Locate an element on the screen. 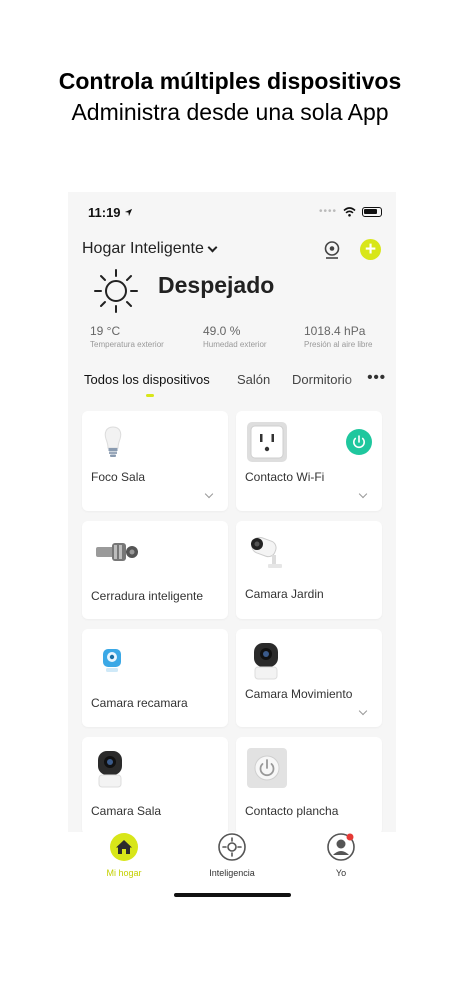  status-time: 11:19 is located at coordinates (110, 212).